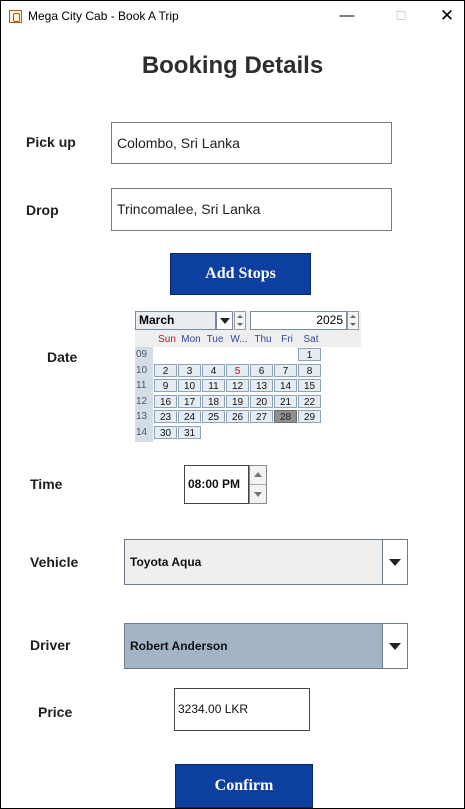 Image resolution: width=465 pixels, height=809 pixels. I want to click on calendar-day: 11, so click(213, 385).